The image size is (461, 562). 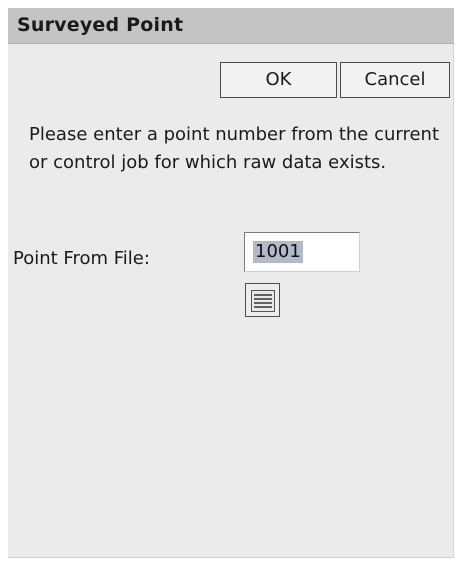 What do you see at coordinates (231, 26) in the screenshot?
I see `title-bar: Surveyed Point` at bounding box center [231, 26].